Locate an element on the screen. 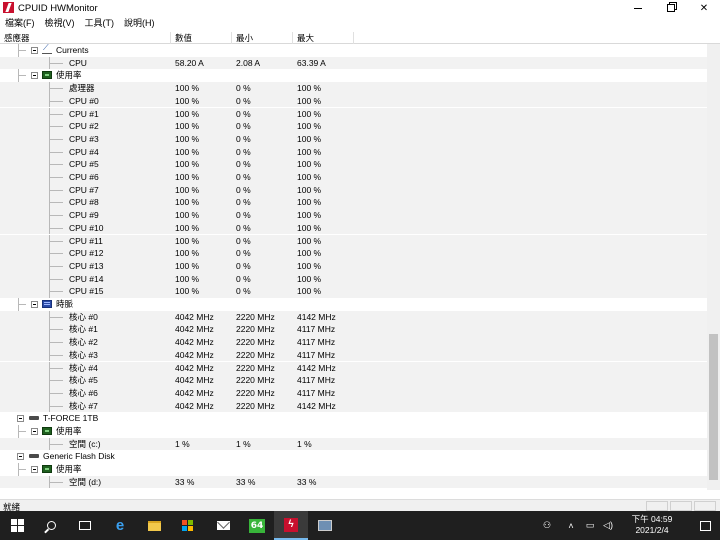 This screenshot has width=720, height=540. sensor-row: 核心 #1 4042 MHz 2220 MHz 4117 MHz is located at coordinates (353, 330).